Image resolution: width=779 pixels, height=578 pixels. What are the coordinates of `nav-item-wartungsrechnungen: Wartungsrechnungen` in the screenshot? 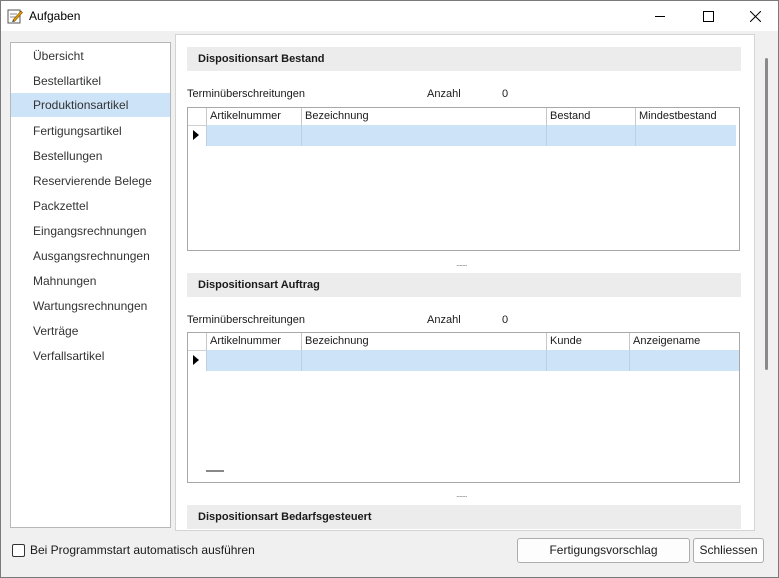 It's located at (90, 306).